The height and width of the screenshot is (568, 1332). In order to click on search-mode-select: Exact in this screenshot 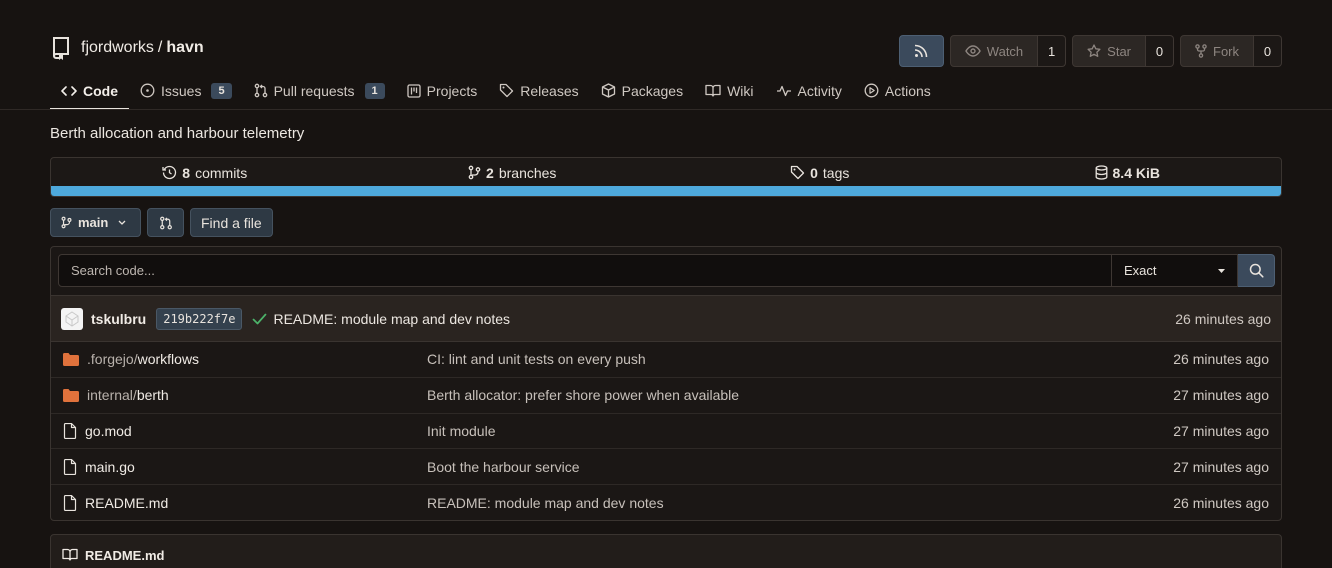, I will do `click(1175, 270)`.